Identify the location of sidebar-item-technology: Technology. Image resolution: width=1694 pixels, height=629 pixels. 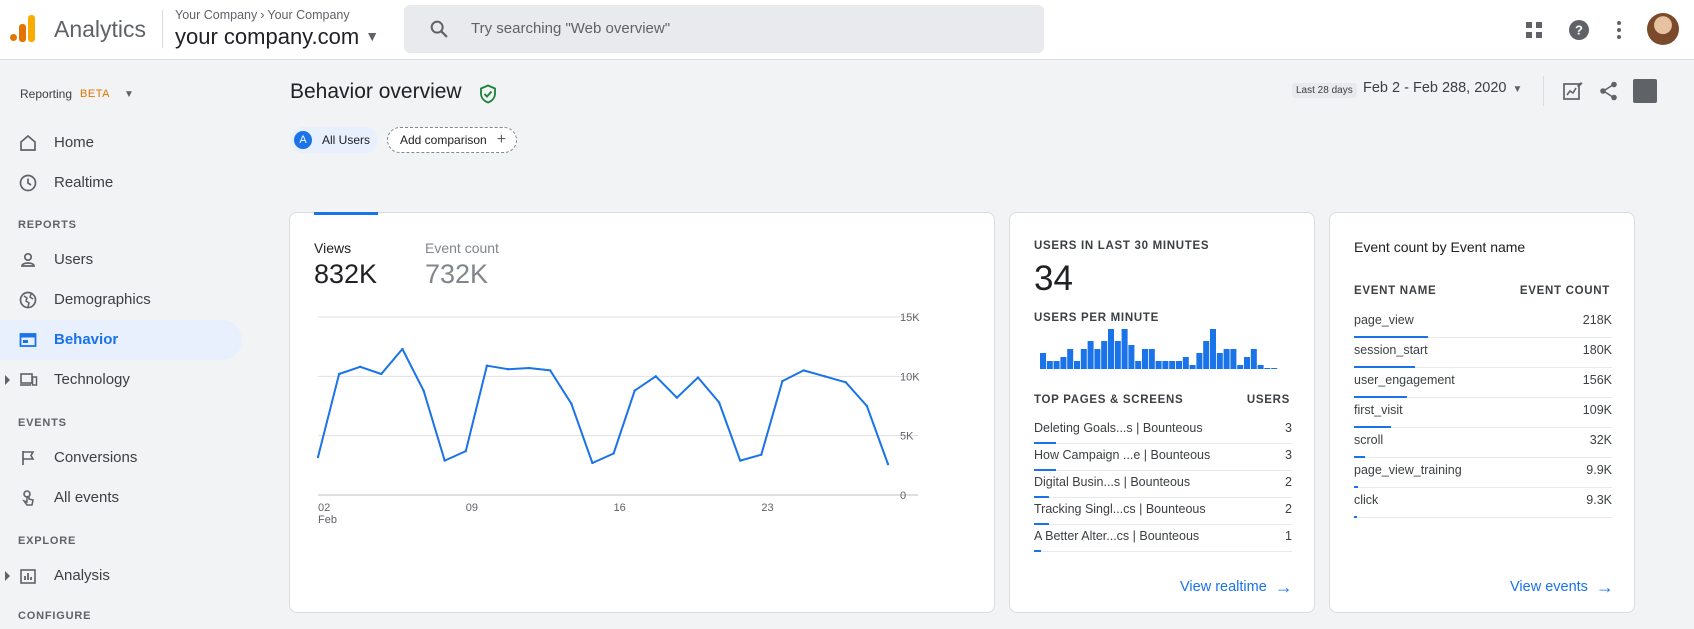
(121, 380).